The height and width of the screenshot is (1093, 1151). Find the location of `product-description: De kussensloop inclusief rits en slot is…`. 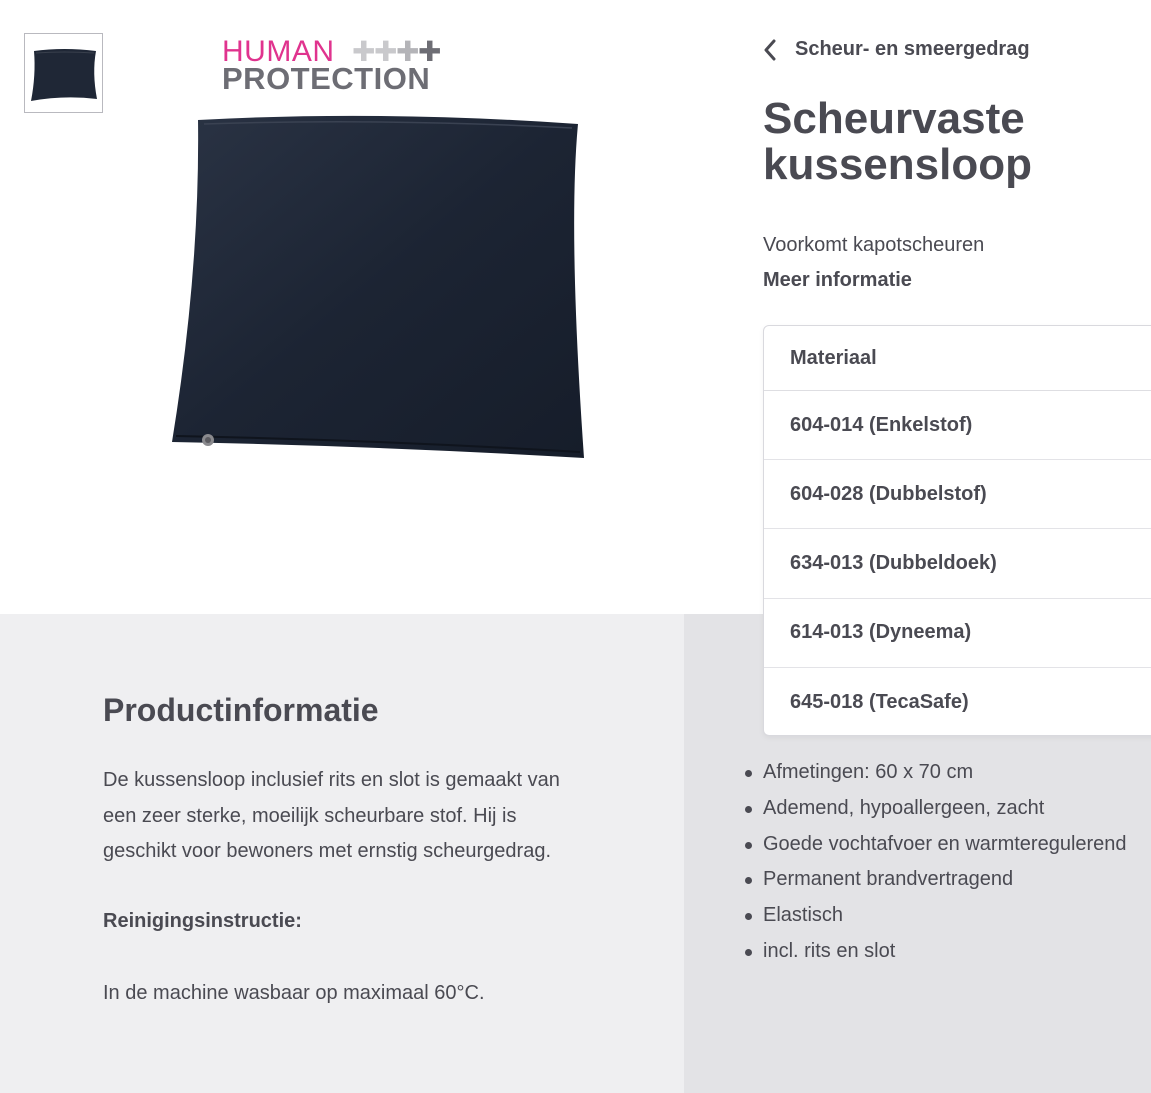

product-description: De kussensloop inclusief rits en slot is… is located at coordinates (331, 815).